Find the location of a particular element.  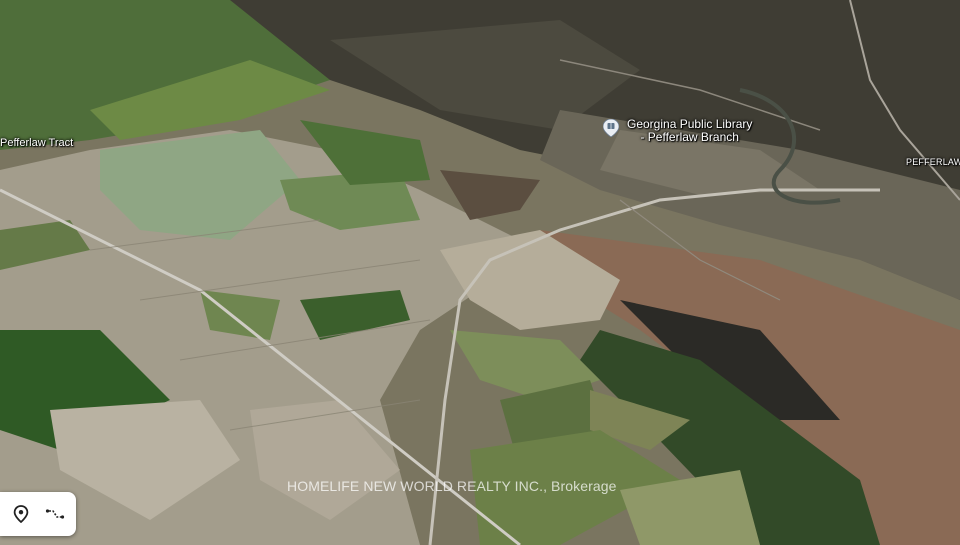

town-label: PEFFERLAW is located at coordinates (933, 162).